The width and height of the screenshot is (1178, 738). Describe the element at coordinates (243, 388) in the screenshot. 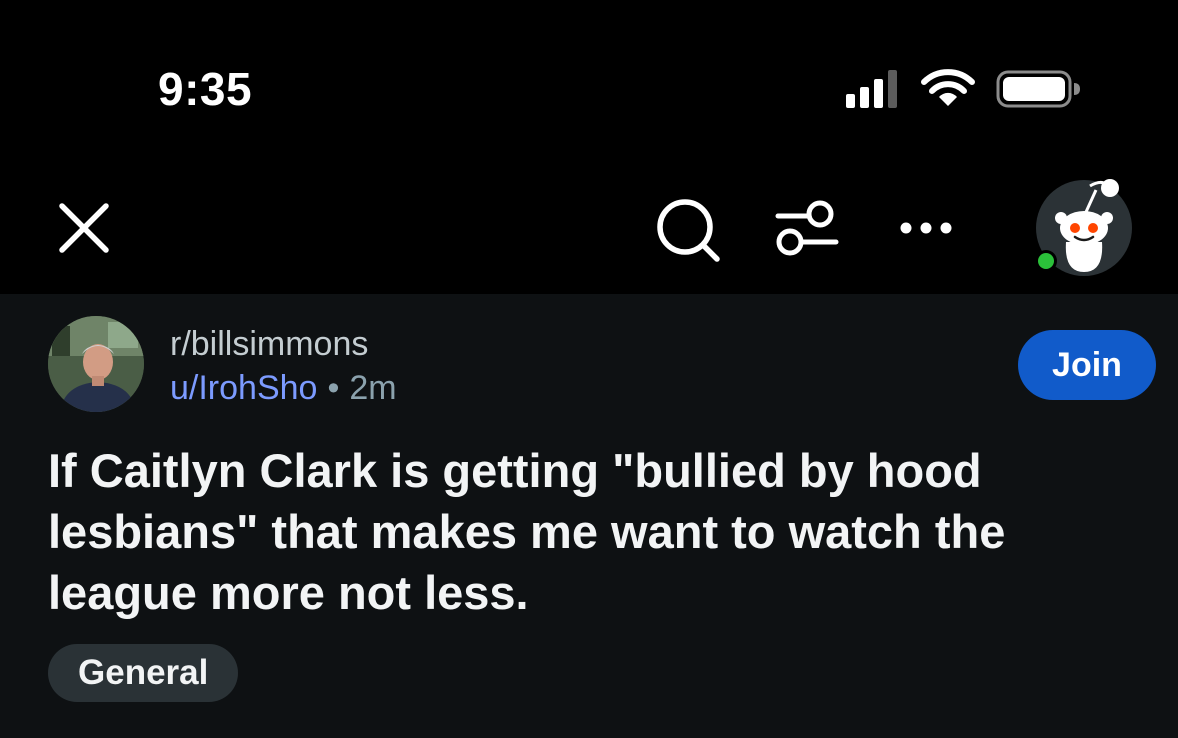

I see `author-link: u/IrohSho` at that location.